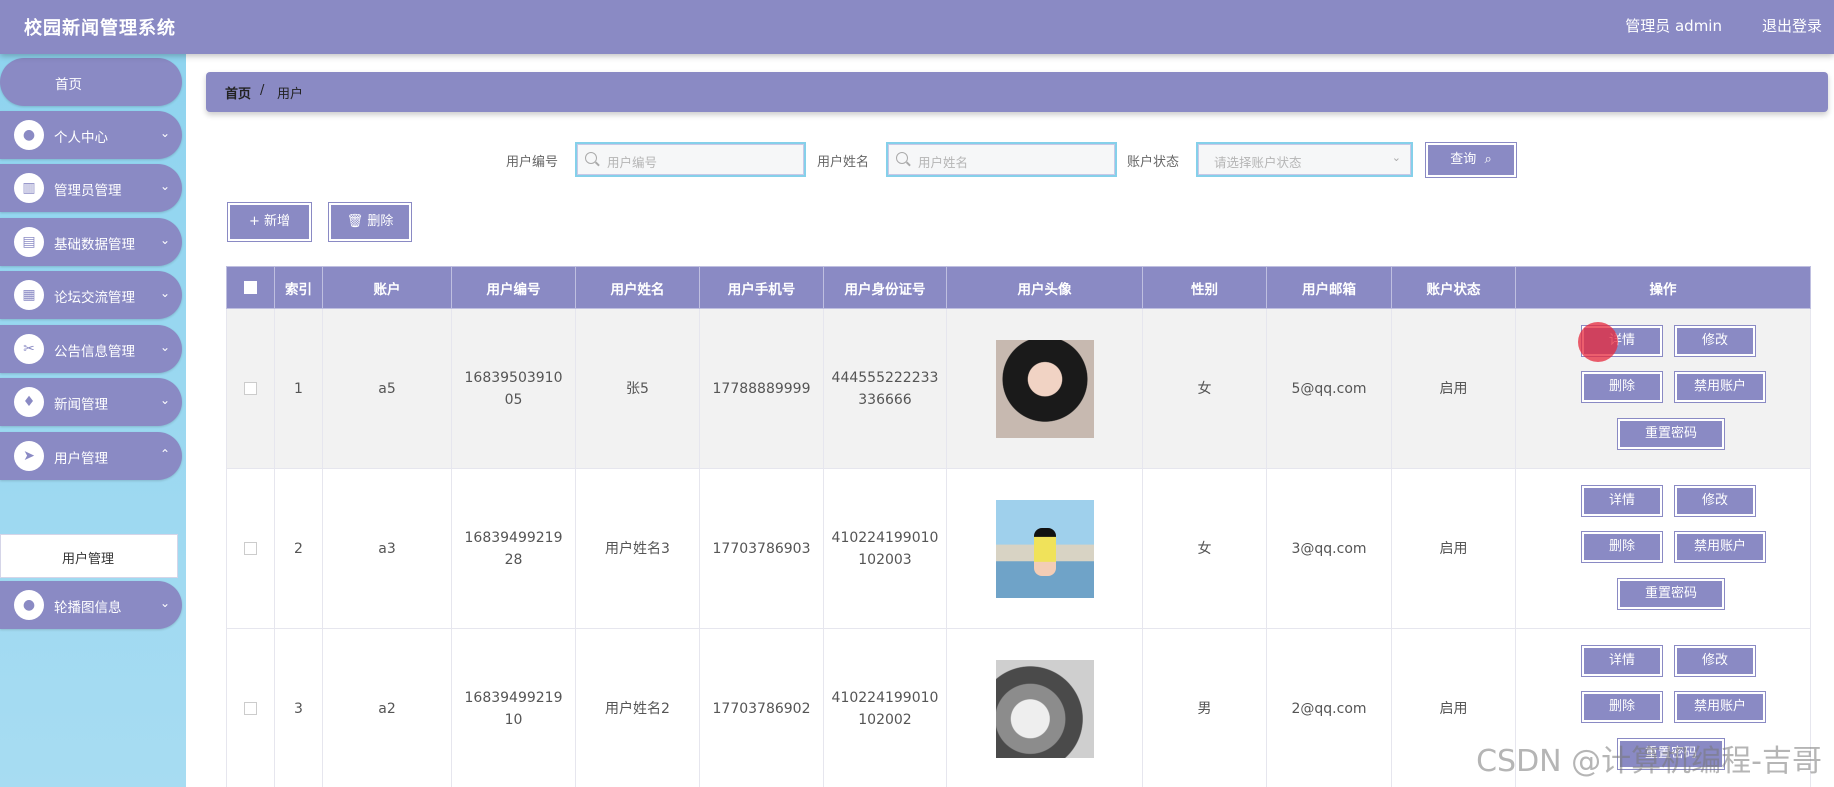  I want to click on sidebar-item-news: ♦ 新闻管理 ⌄, so click(91, 402).